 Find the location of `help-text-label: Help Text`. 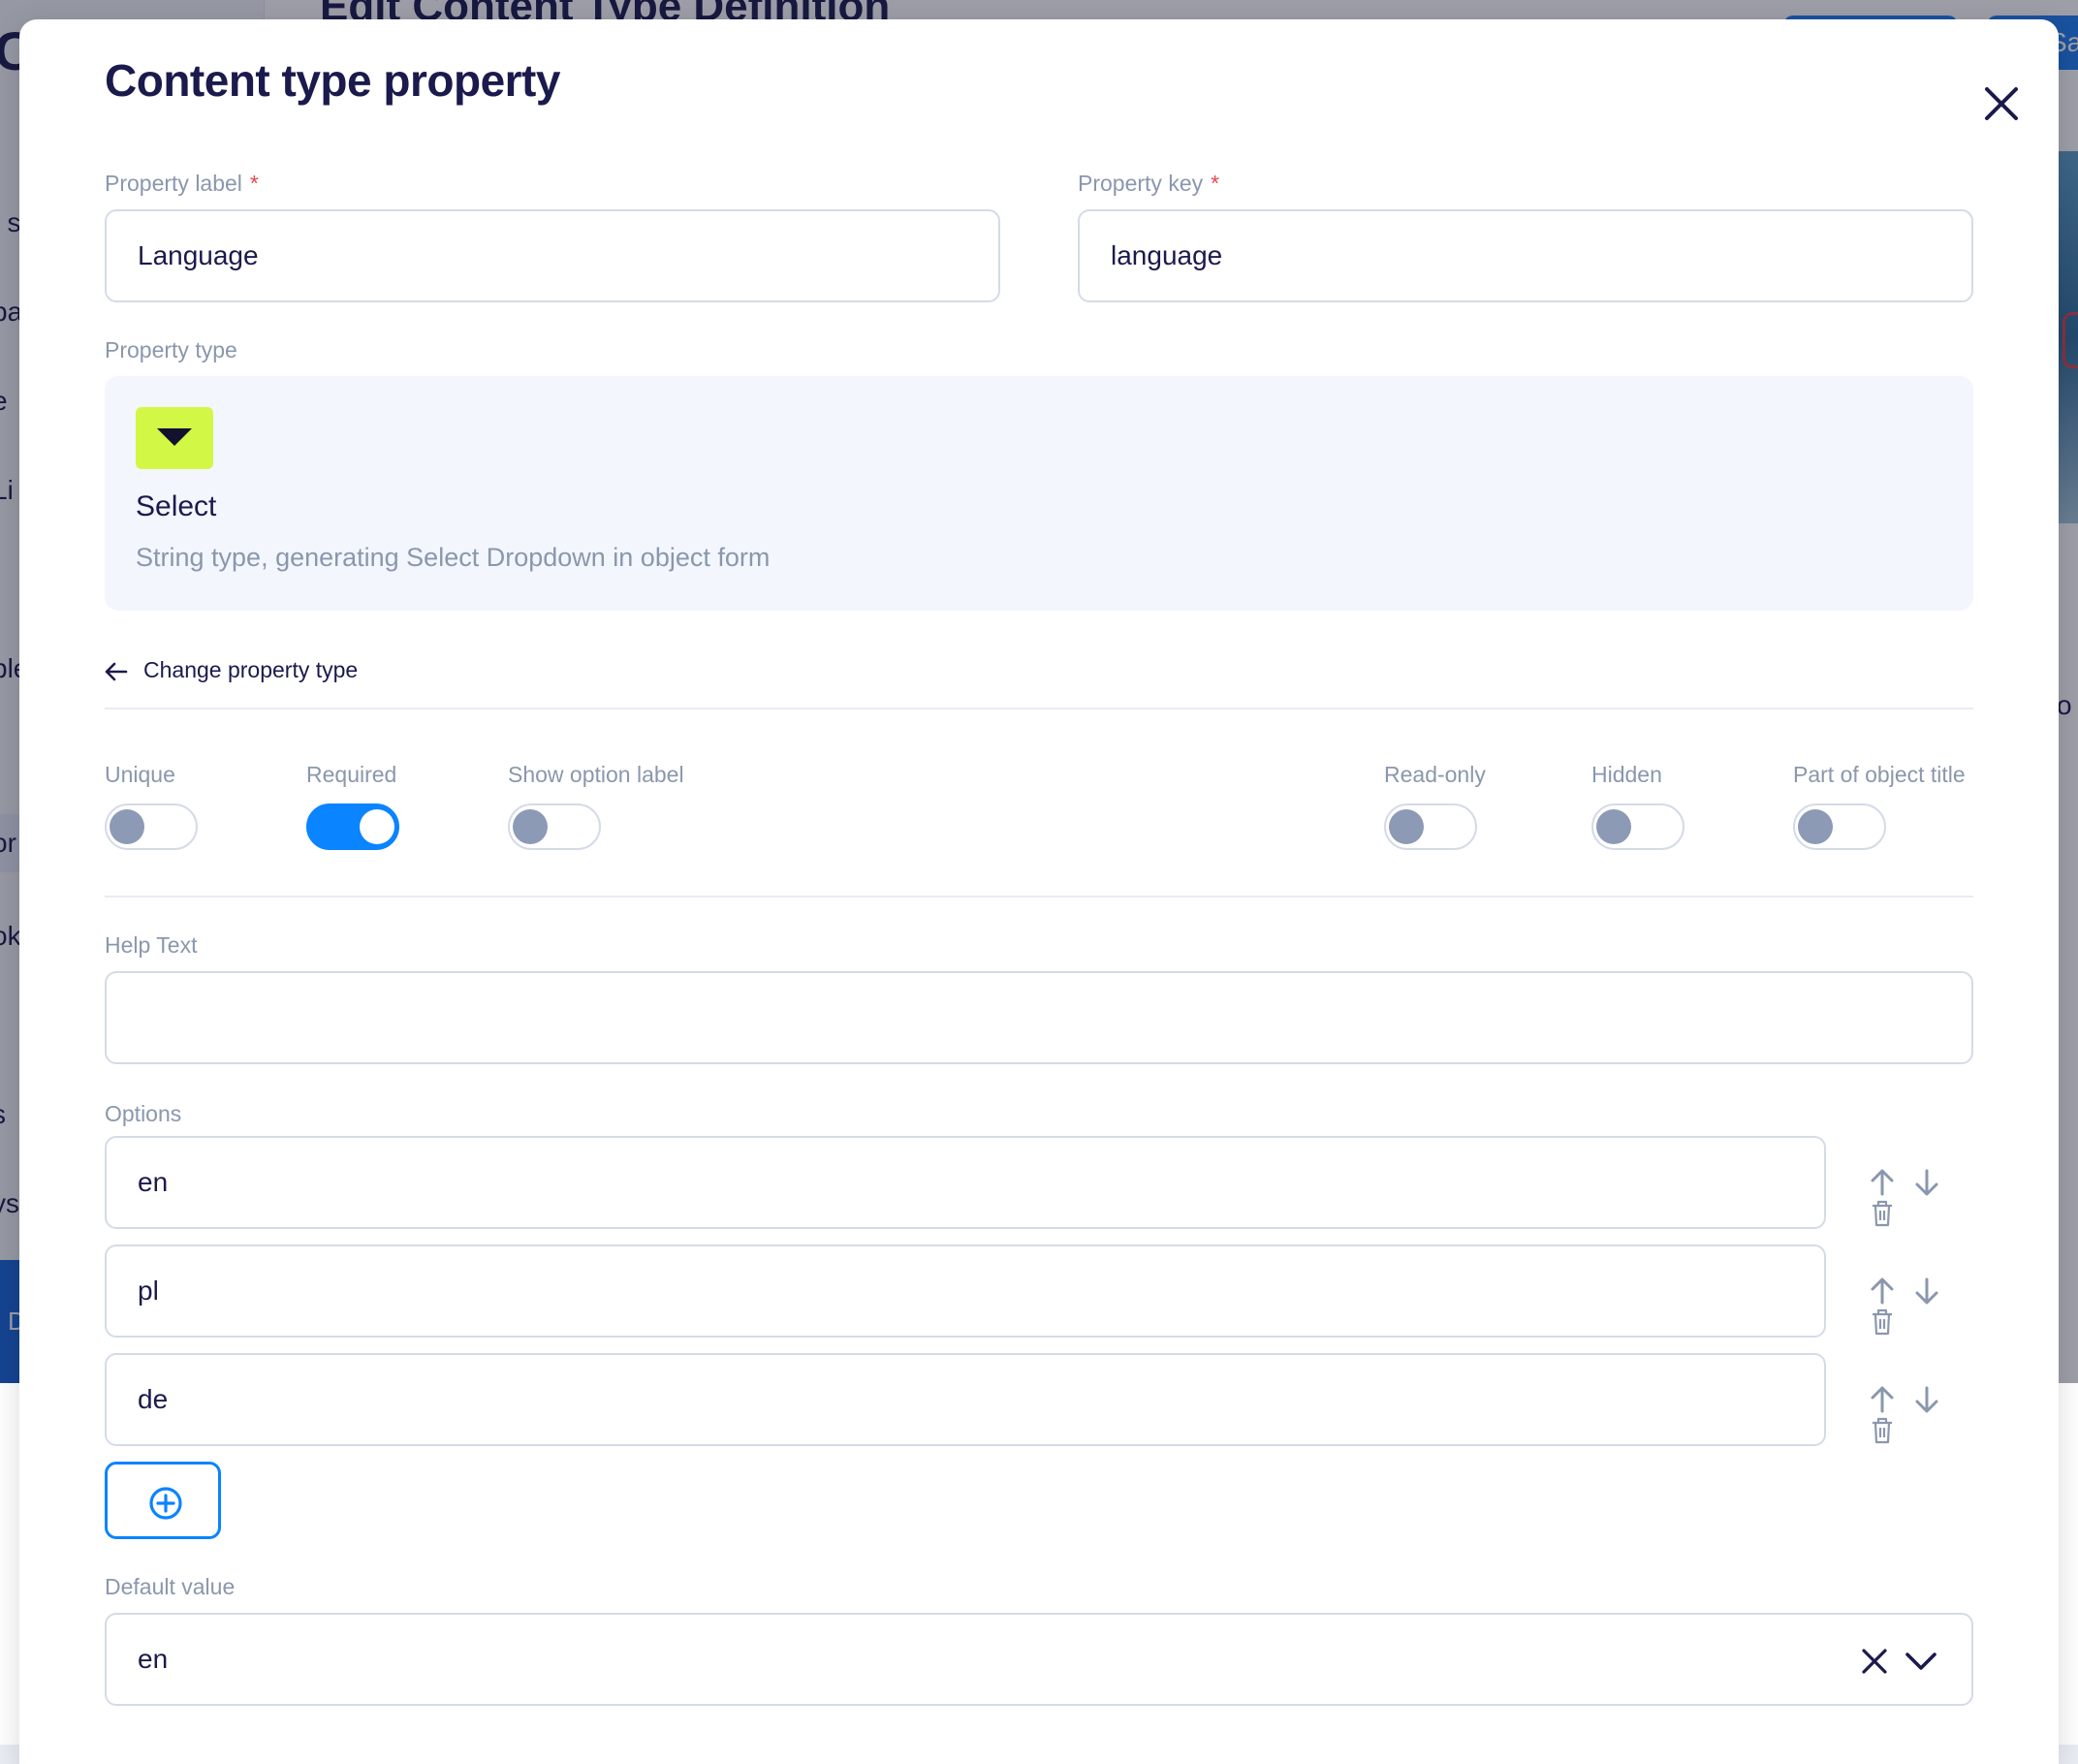

help-text-label: Help Text is located at coordinates (151, 945).